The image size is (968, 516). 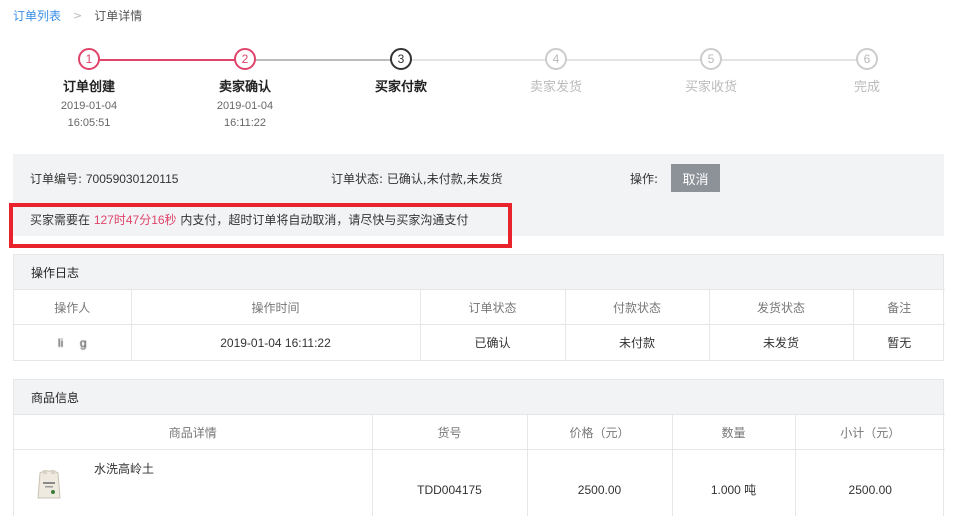 What do you see at coordinates (401, 59) in the screenshot?
I see `step-number: 3` at bounding box center [401, 59].